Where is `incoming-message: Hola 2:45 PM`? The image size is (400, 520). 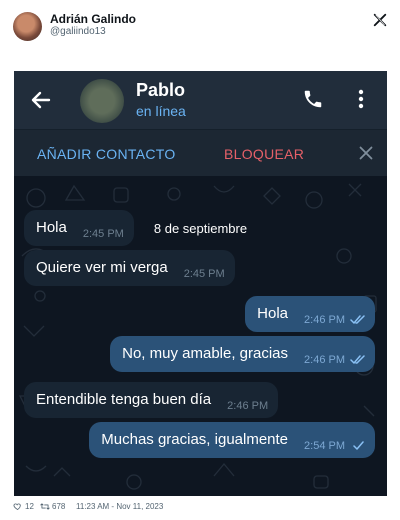 incoming-message: Hola 2:45 PM is located at coordinates (79, 228).